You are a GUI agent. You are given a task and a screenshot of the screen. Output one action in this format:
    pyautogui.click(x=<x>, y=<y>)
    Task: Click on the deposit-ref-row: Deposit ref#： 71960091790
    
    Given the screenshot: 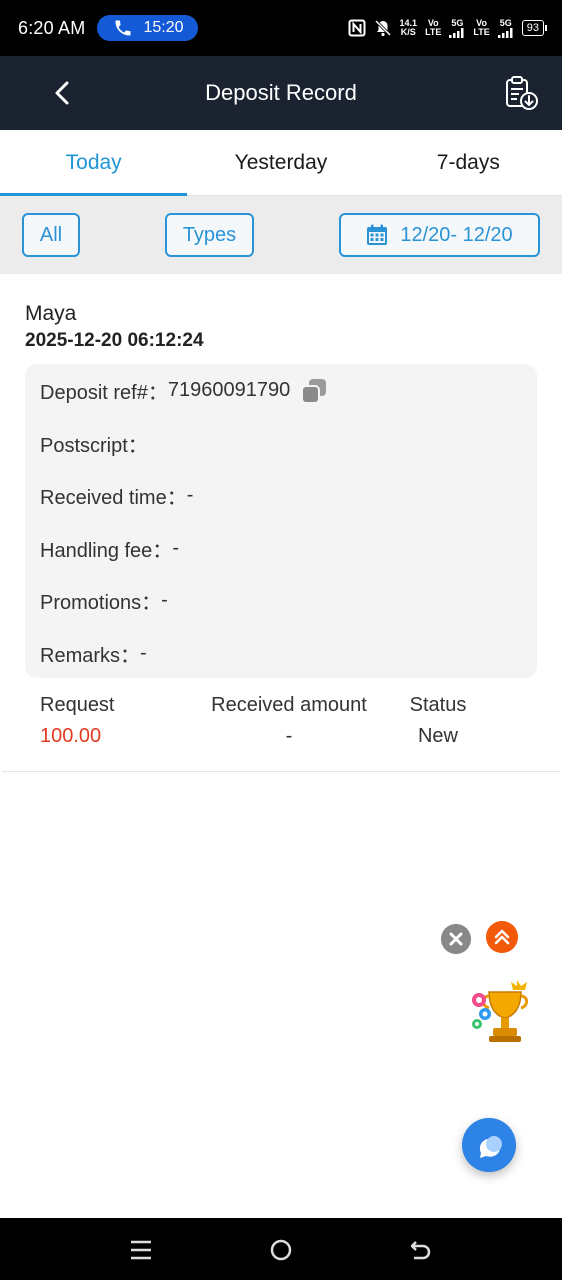 What is the action you would take?
    pyautogui.click(x=184, y=390)
    